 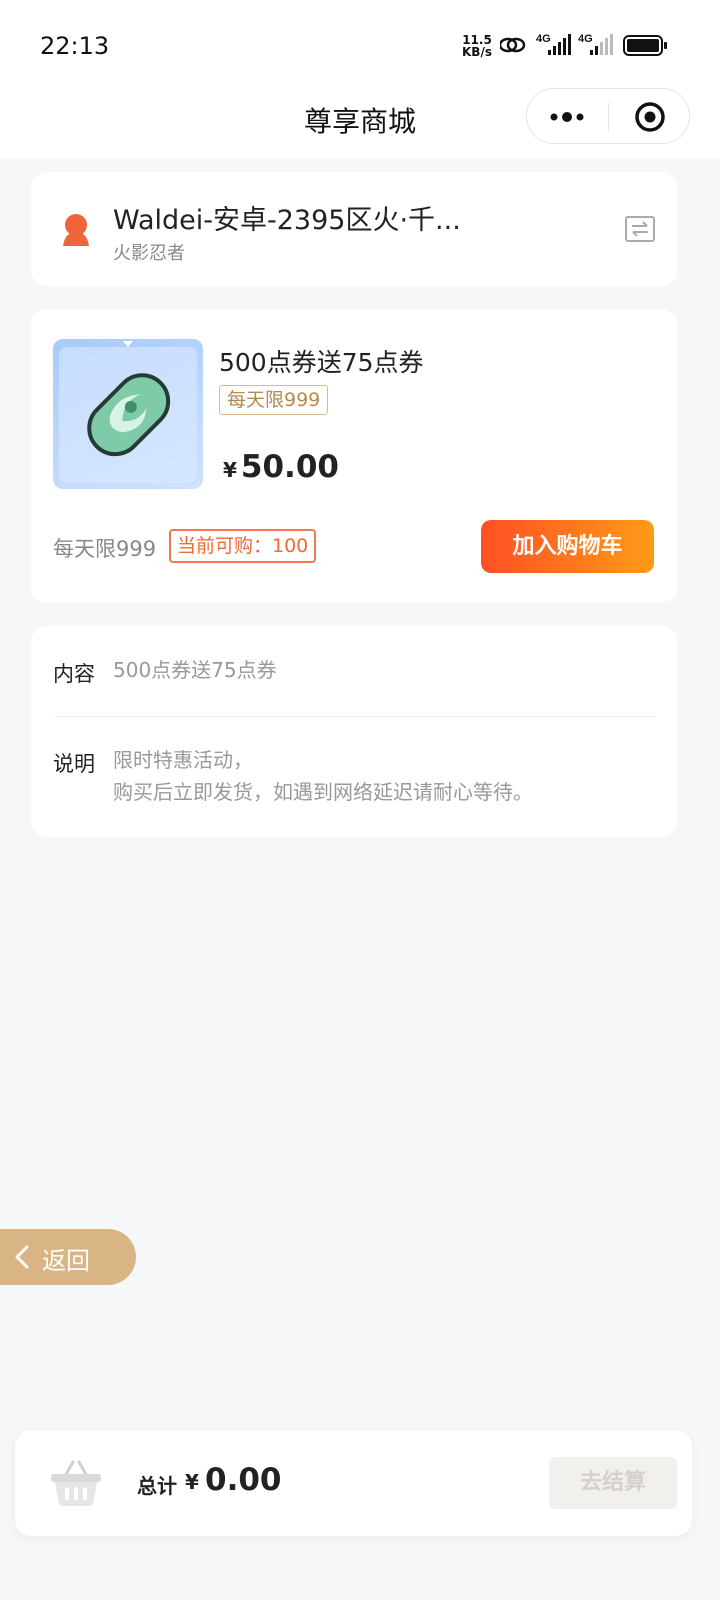 What do you see at coordinates (559, 44) in the screenshot?
I see `signal-icon` at bounding box center [559, 44].